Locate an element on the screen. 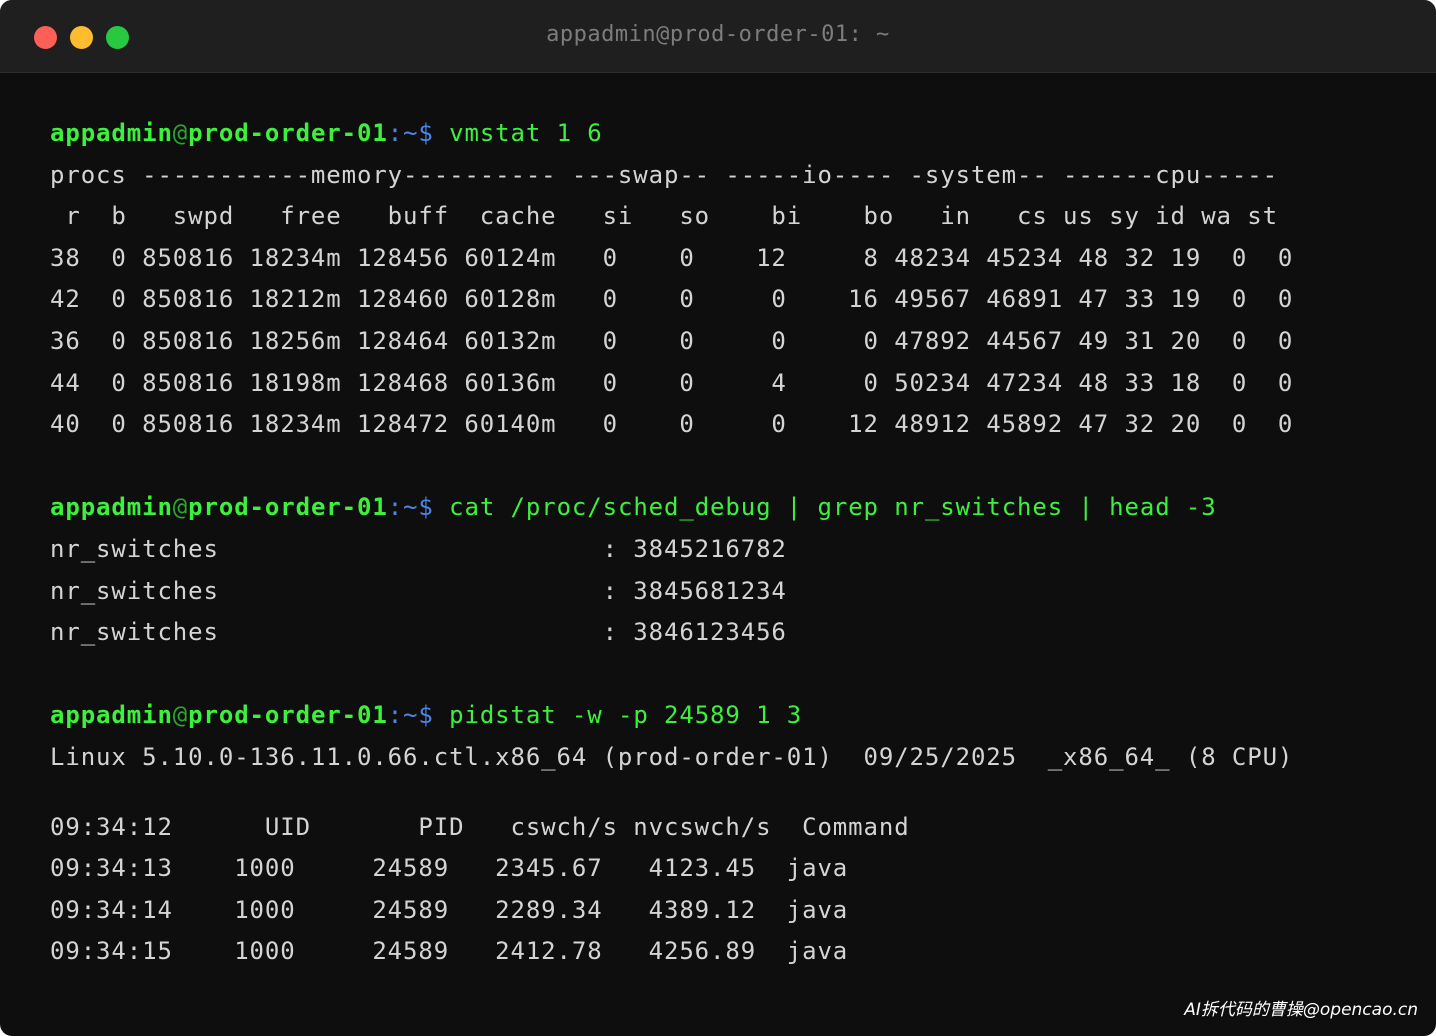 This screenshot has height=1036, width=1436. output-line: nr_switches : 3846123456 is located at coordinates (418, 632).